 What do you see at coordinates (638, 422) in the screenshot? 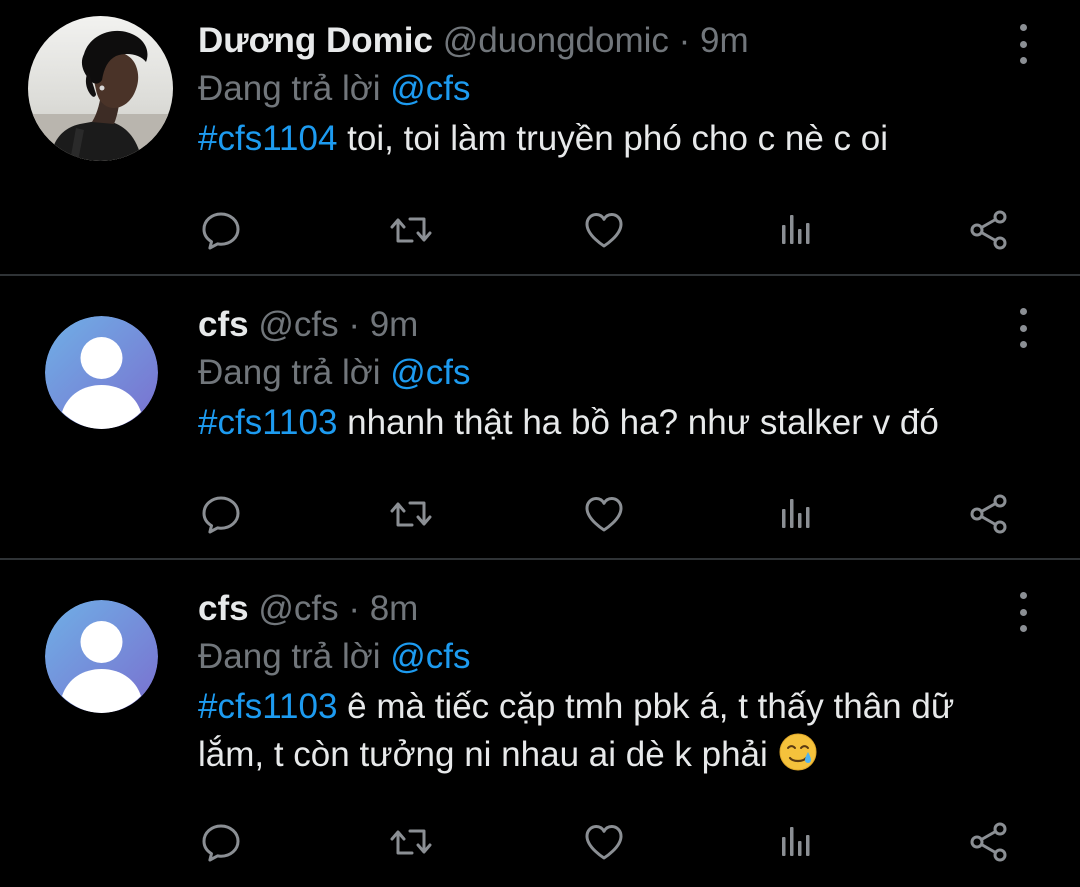
I see `tweet-body: nhanh thật ha bồ ha? như stalker v đó` at bounding box center [638, 422].